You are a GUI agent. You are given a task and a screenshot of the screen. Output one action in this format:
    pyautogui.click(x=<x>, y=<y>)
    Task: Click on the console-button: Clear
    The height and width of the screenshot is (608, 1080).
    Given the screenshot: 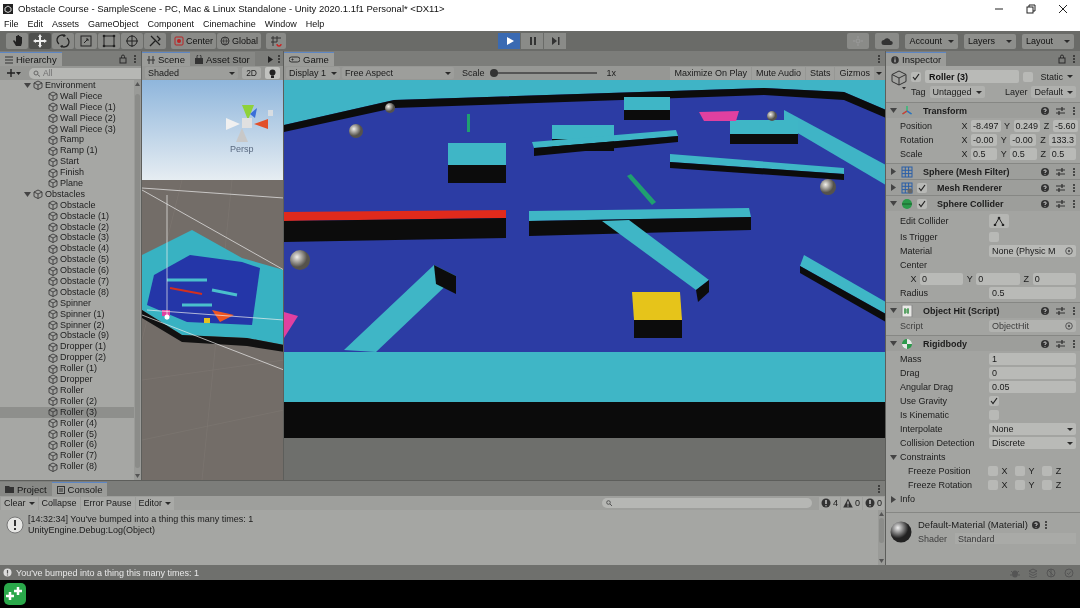 What is the action you would take?
    pyautogui.click(x=19, y=503)
    